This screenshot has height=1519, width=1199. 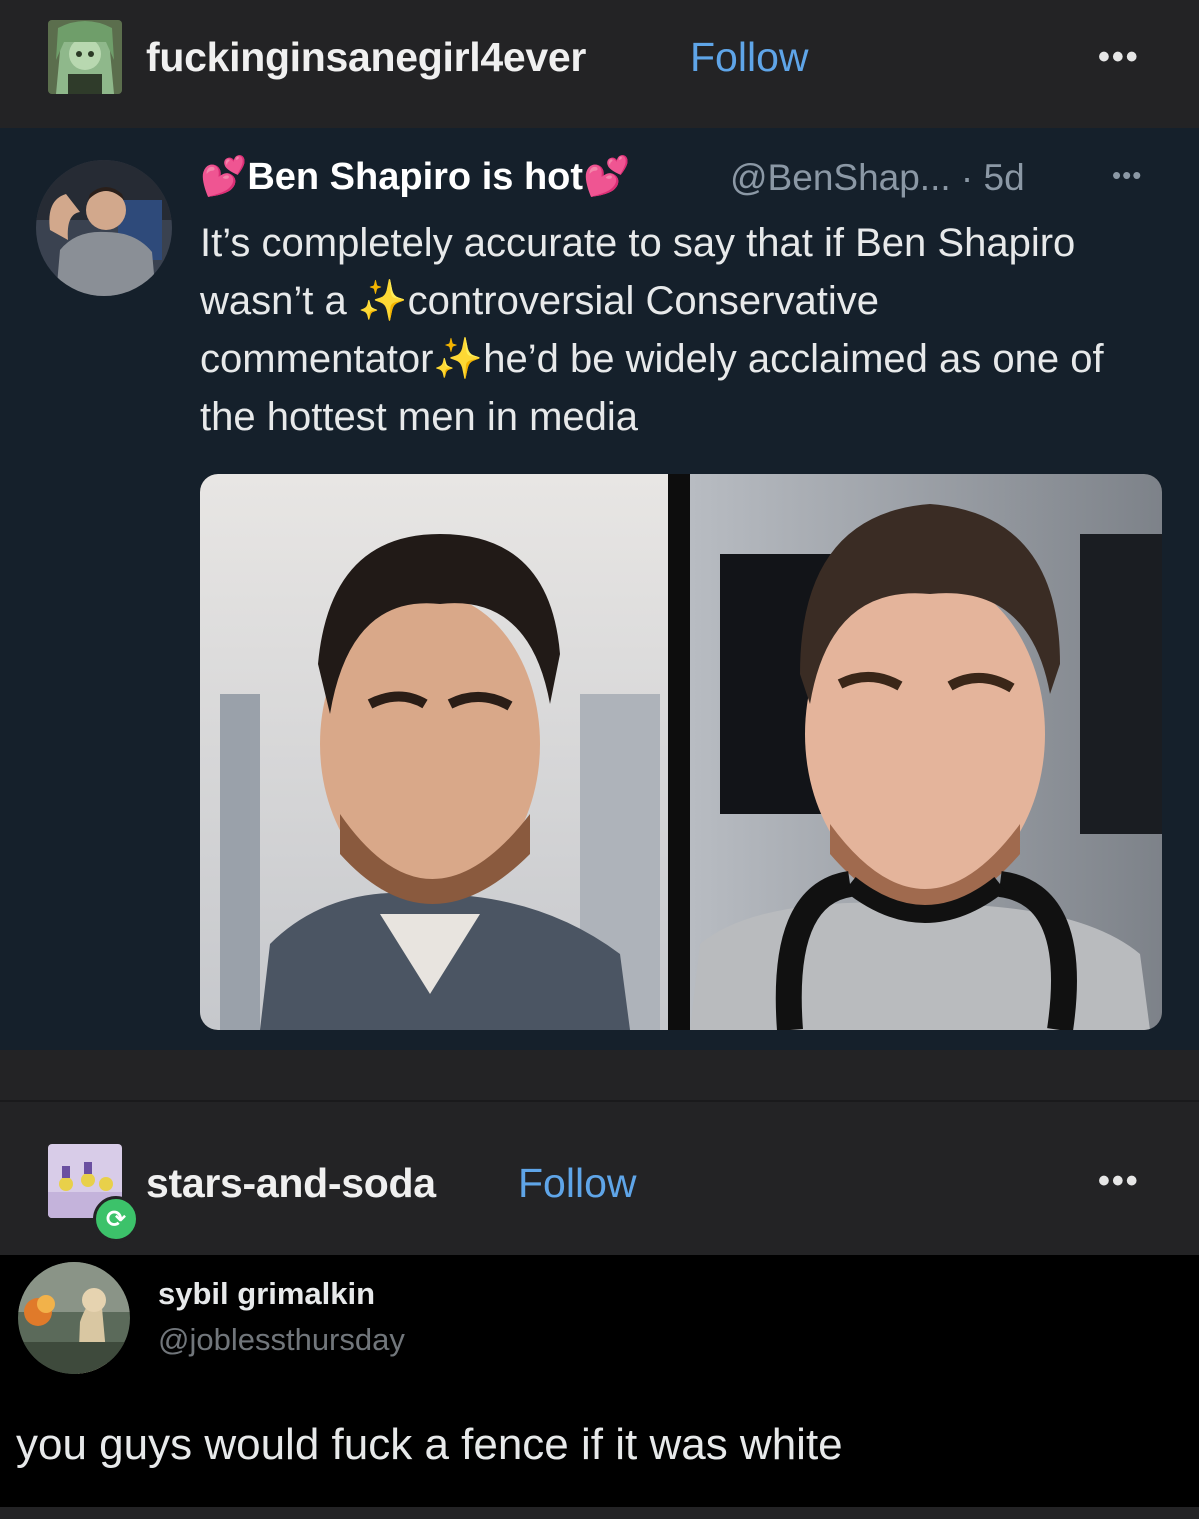 What do you see at coordinates (599, 64) in the screenshot?
I see `post-header: fuckinginsanegirl4ever Follow •••` at bounding box center [599, 64].